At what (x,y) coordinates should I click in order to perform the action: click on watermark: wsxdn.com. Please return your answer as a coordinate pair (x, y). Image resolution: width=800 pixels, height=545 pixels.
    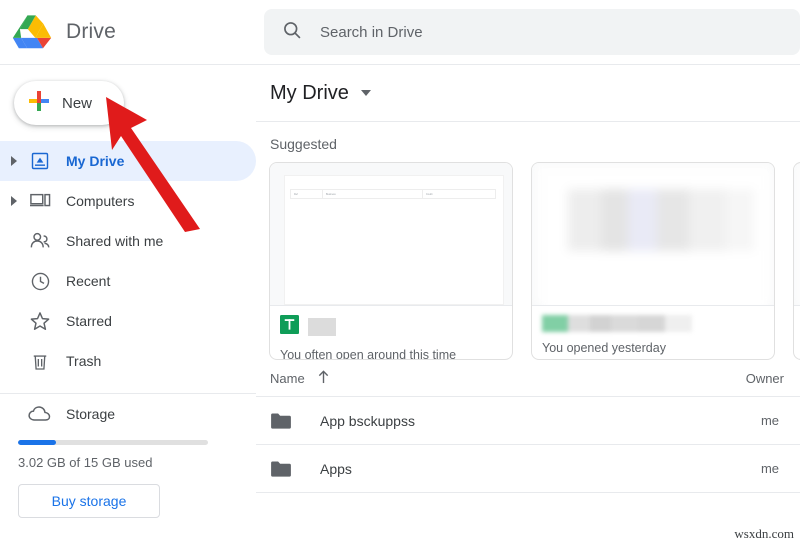
    Looking at the image, I should click on (764, 533).